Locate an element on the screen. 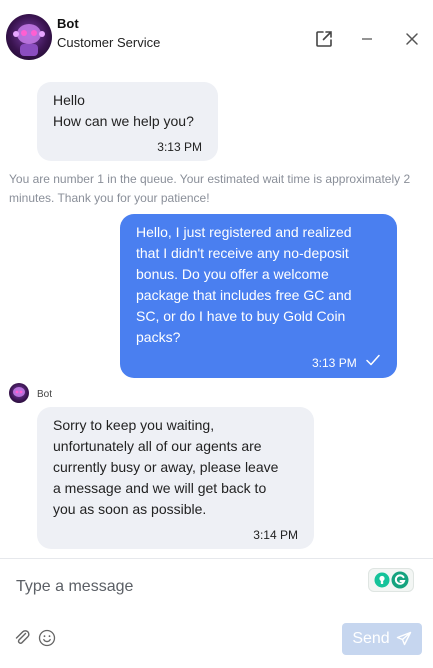  lightbulb-icon is located at coordinates (381, 580).